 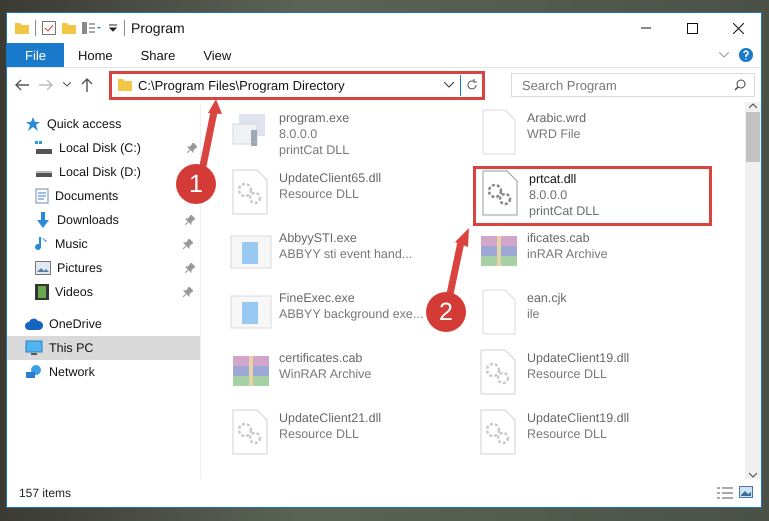 I want to click on file-name: program.exe, so click(x=314, y=118).